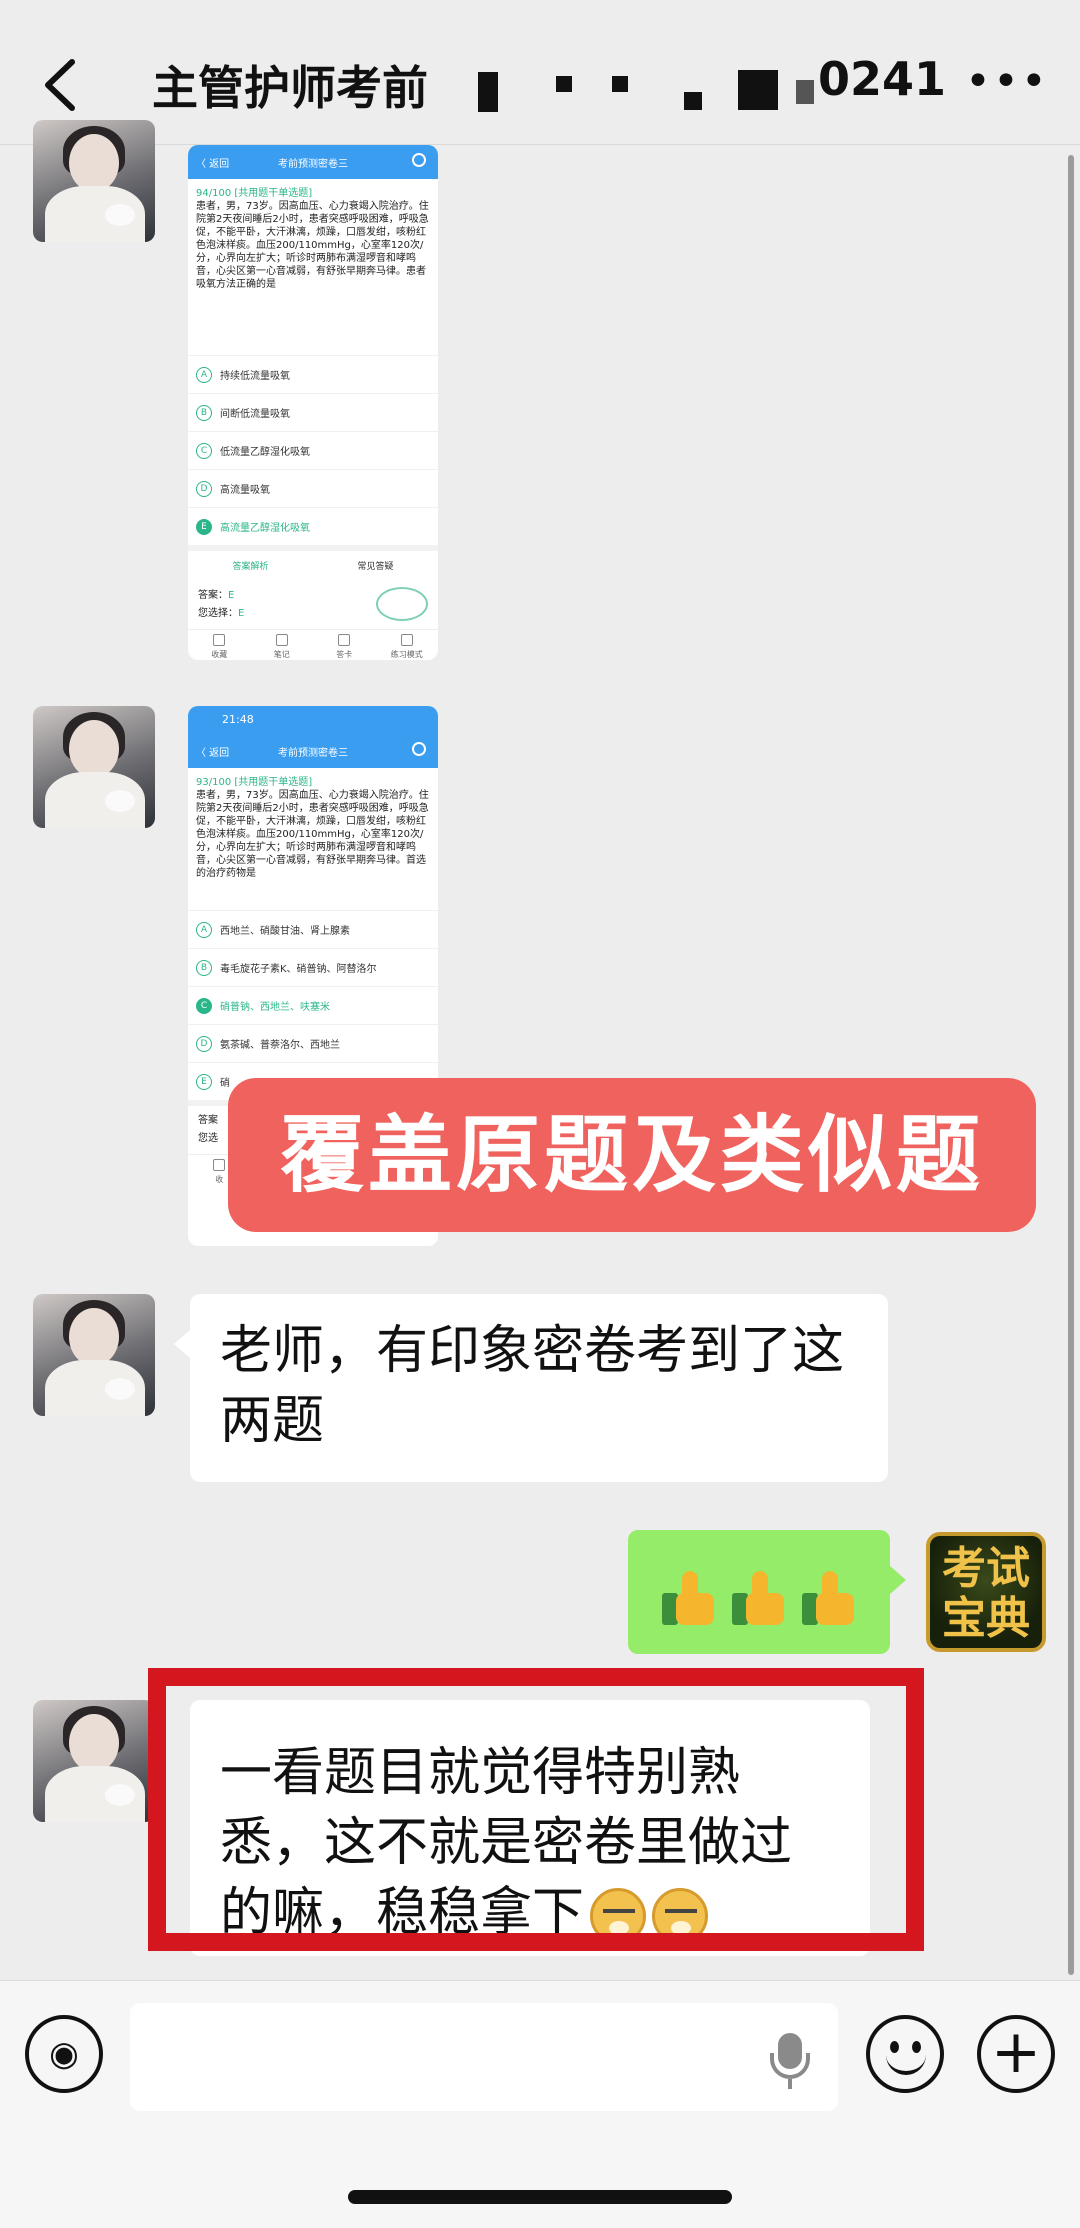 This screenshot has width=1080, height=2228. What do you see at coordinates (986, 1592) in the screenshot?
I see `own-avatar: 考试宝典` at bounding box center [986, 1592].